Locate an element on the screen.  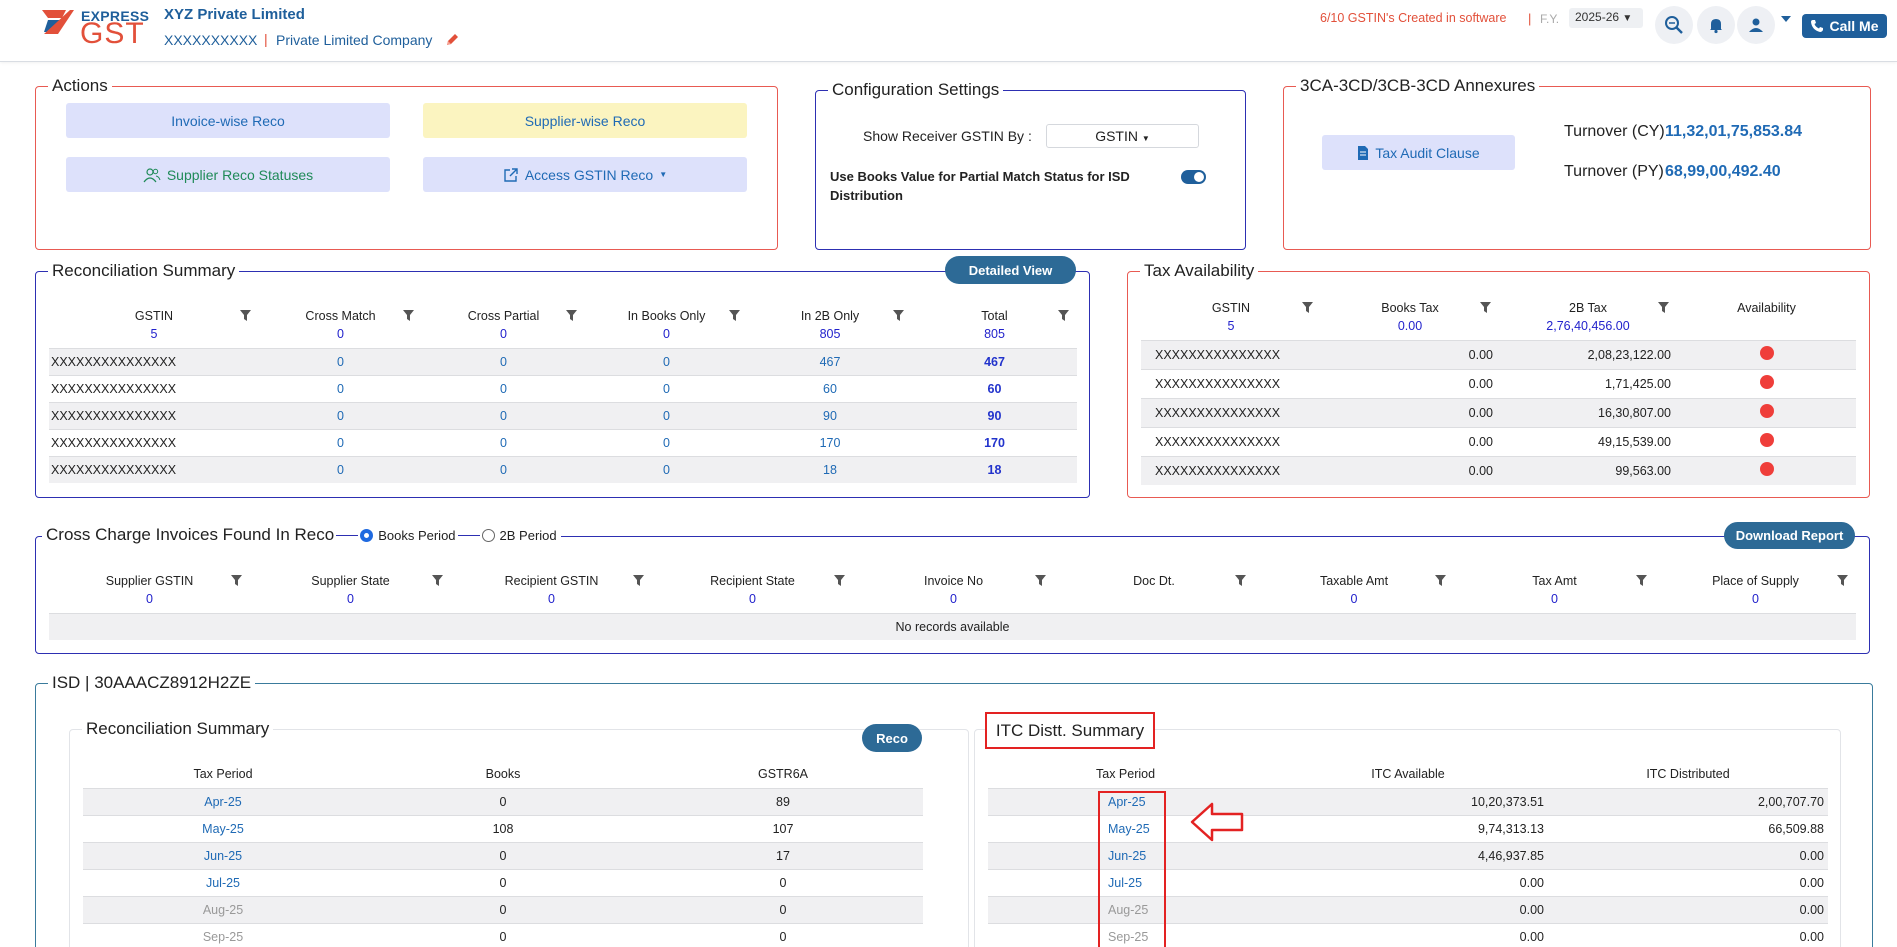
edit-pencil-icon is located at coordinates (452, 40).